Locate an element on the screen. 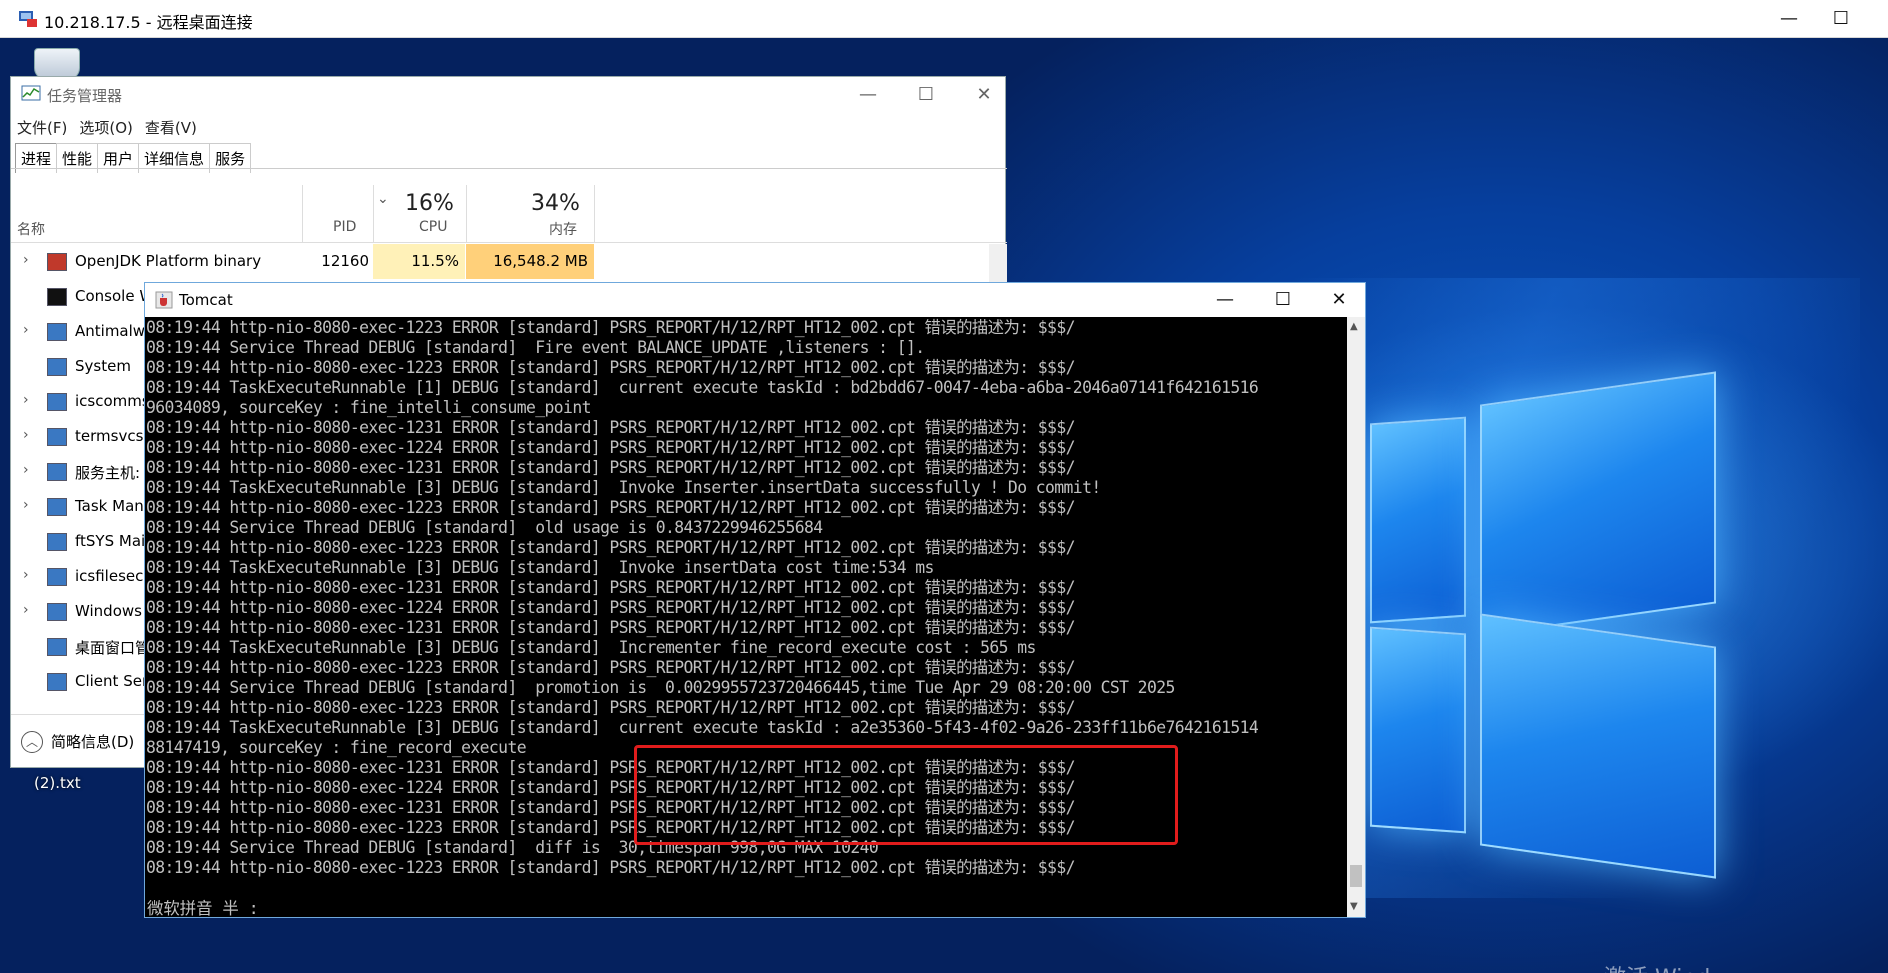 The width and height of the screenshot is (1888, 973). wallpaper-windows-logo-pane-tr is located at coordinates (1598, 504).